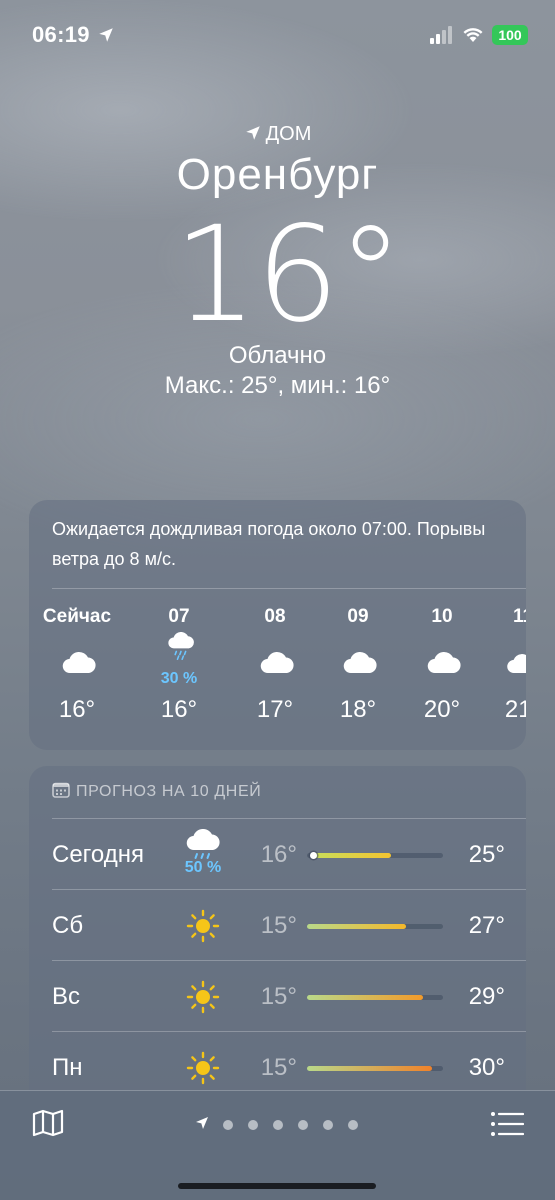 The height and width of the screenshot is (1200, 555). I want to click on hour-label: 11, so click(519, 616).